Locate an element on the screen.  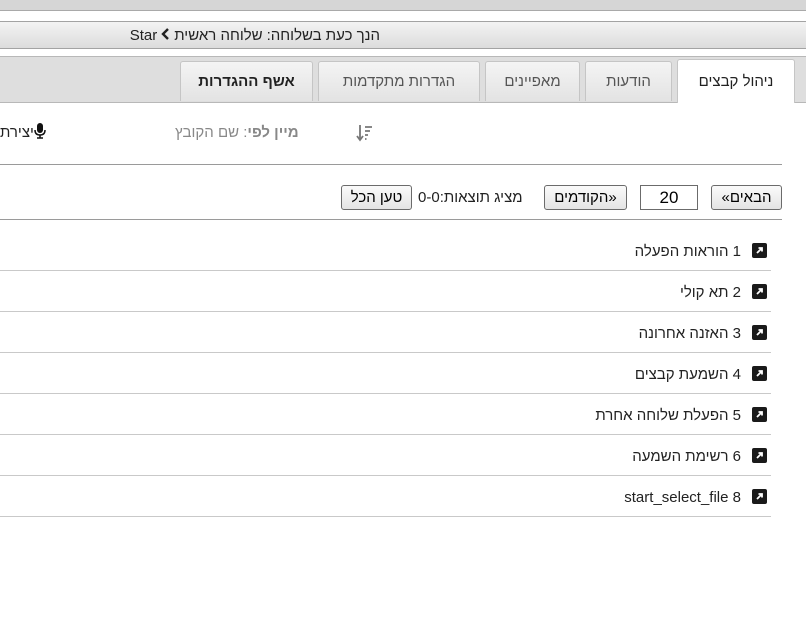
list-item: 4 השמעת קבצים is located at coordinates (385, 373).